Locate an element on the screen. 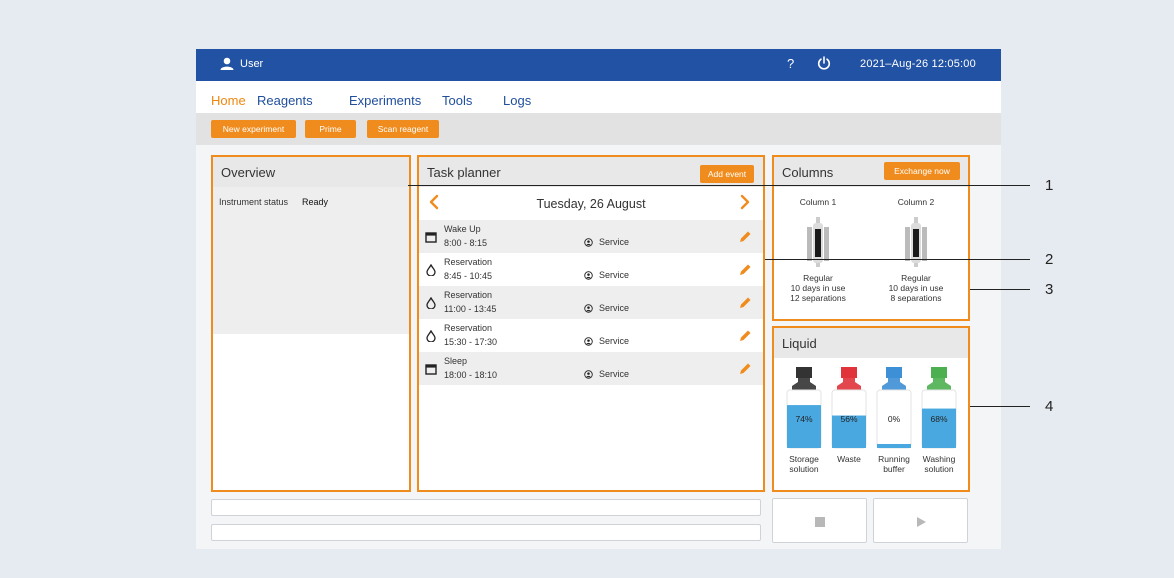 This screenshot has height=578, width=1174. planner-title: Task planner is located at coordinates (464, 172).